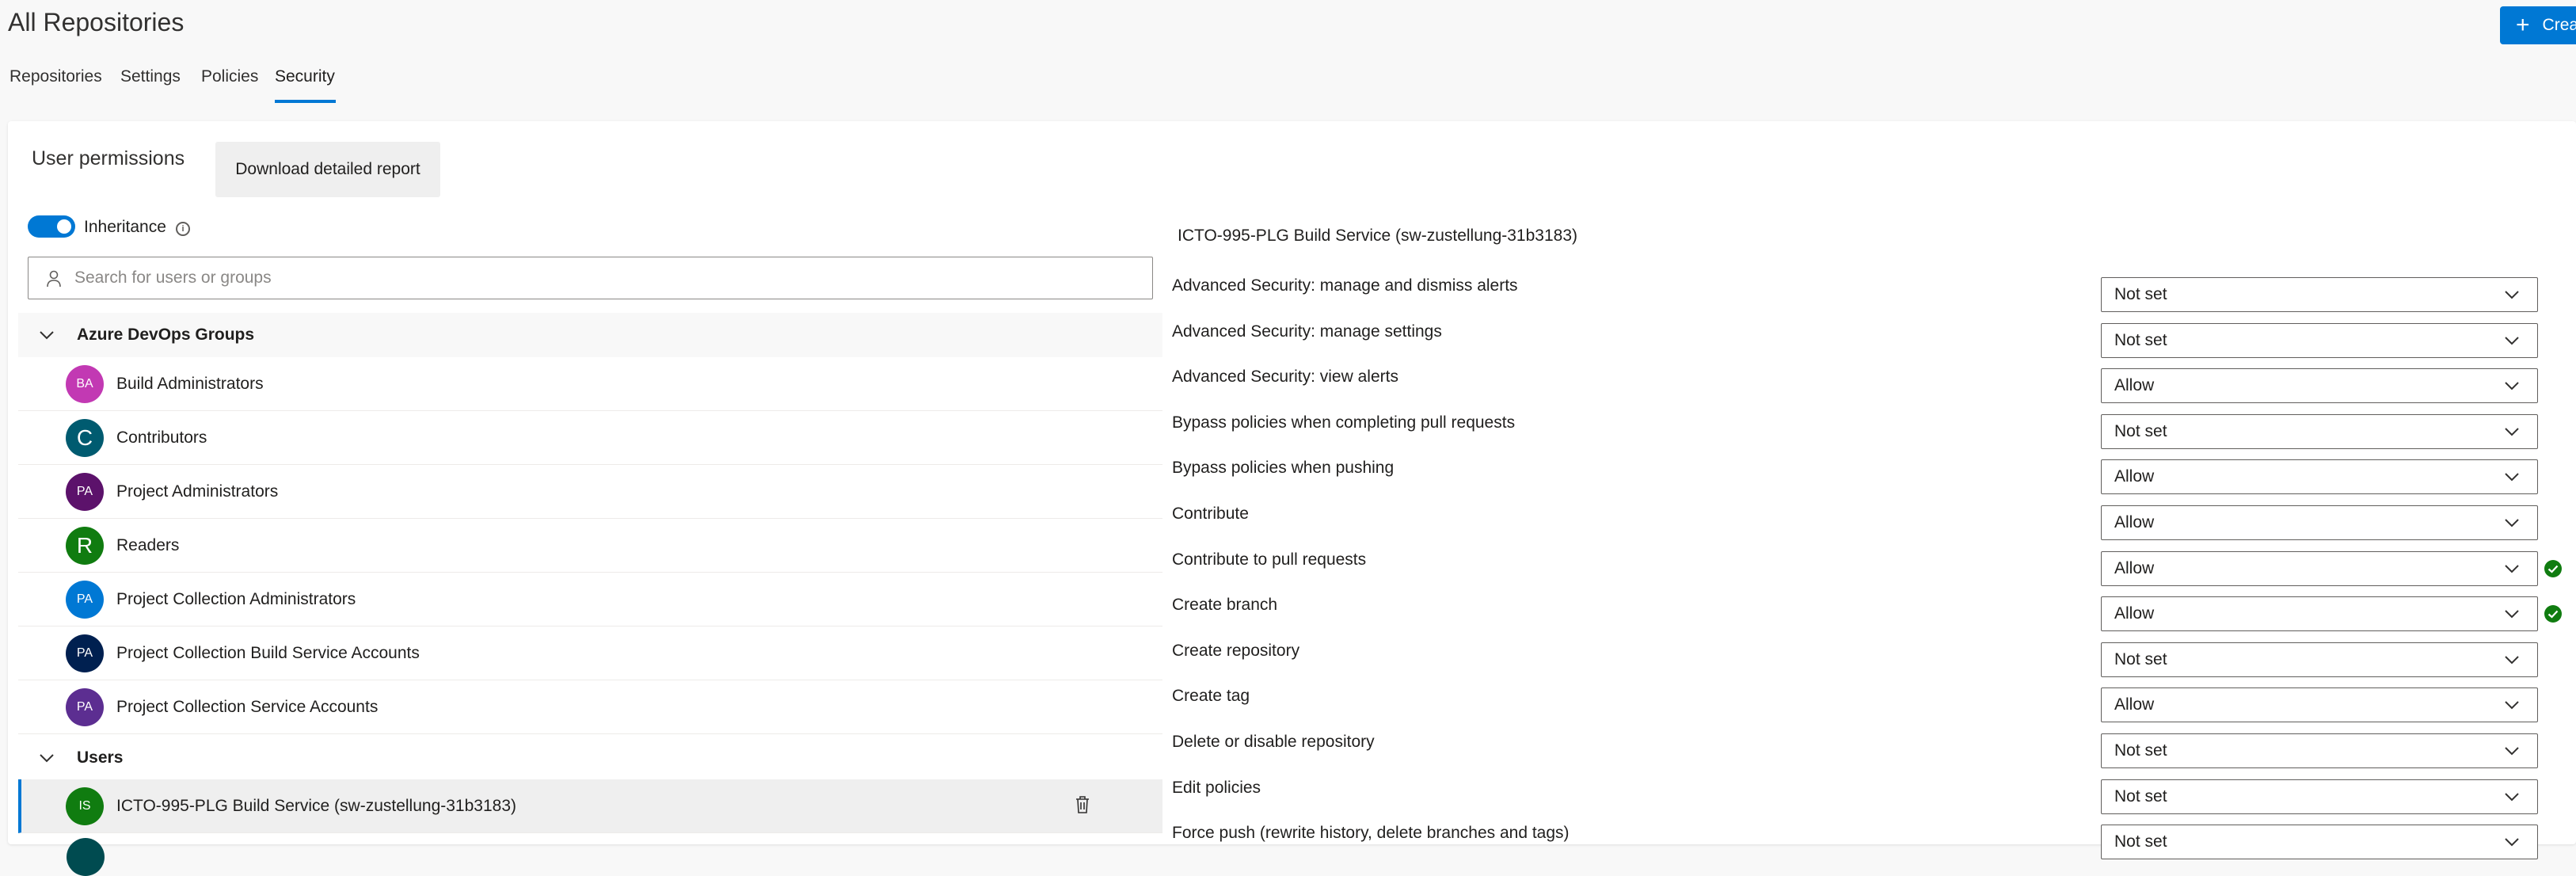  Describe the element at coordinates (85, 384) in the screenshot. I see `avatar: BA` at that location.